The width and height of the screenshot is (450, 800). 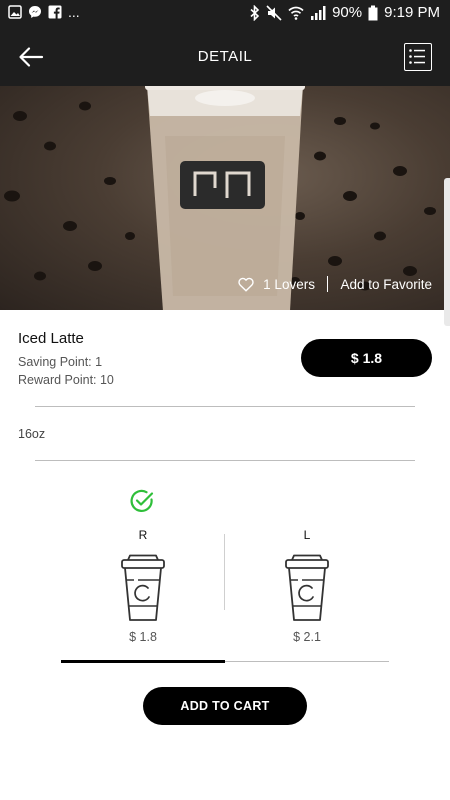 What do you see at coordinates (60, 362) in the screenshot?
I see `saving-point: Saving Point: 1` at bounding box center [60, 362].